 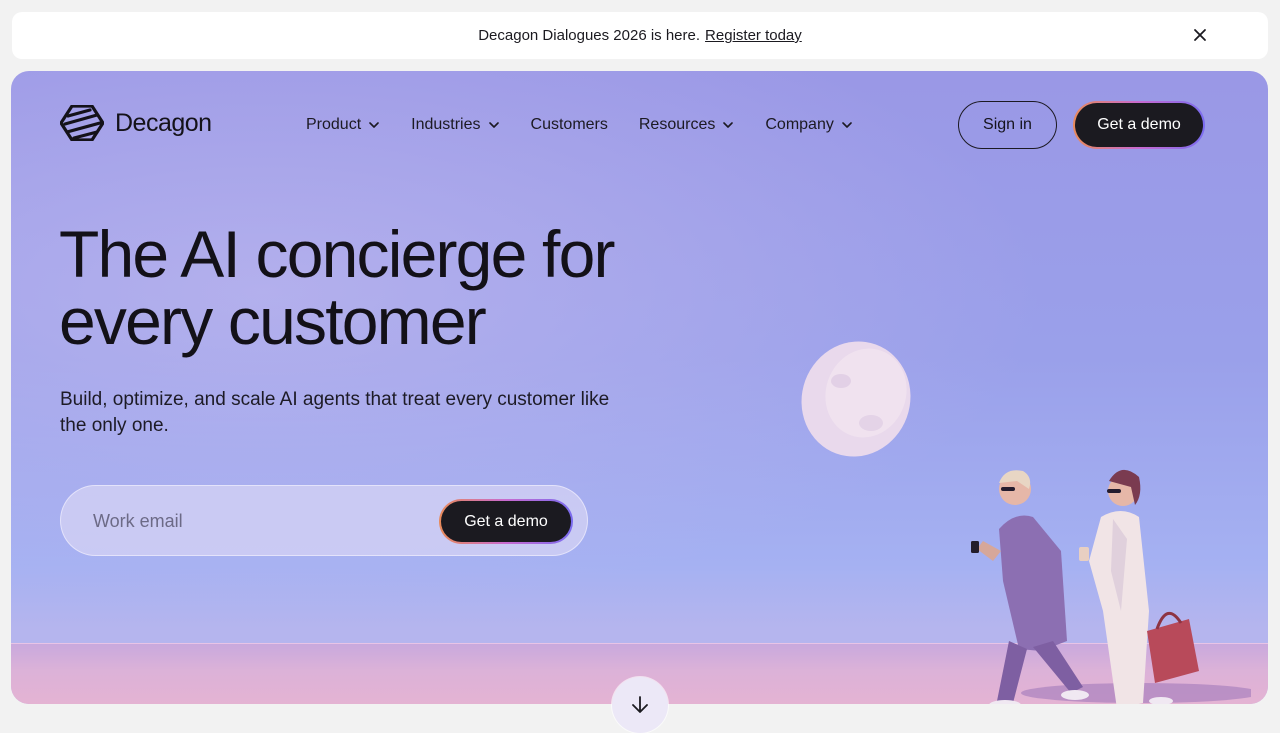 I want to click on nav-customers: Customers, so click(x=569, y=125).